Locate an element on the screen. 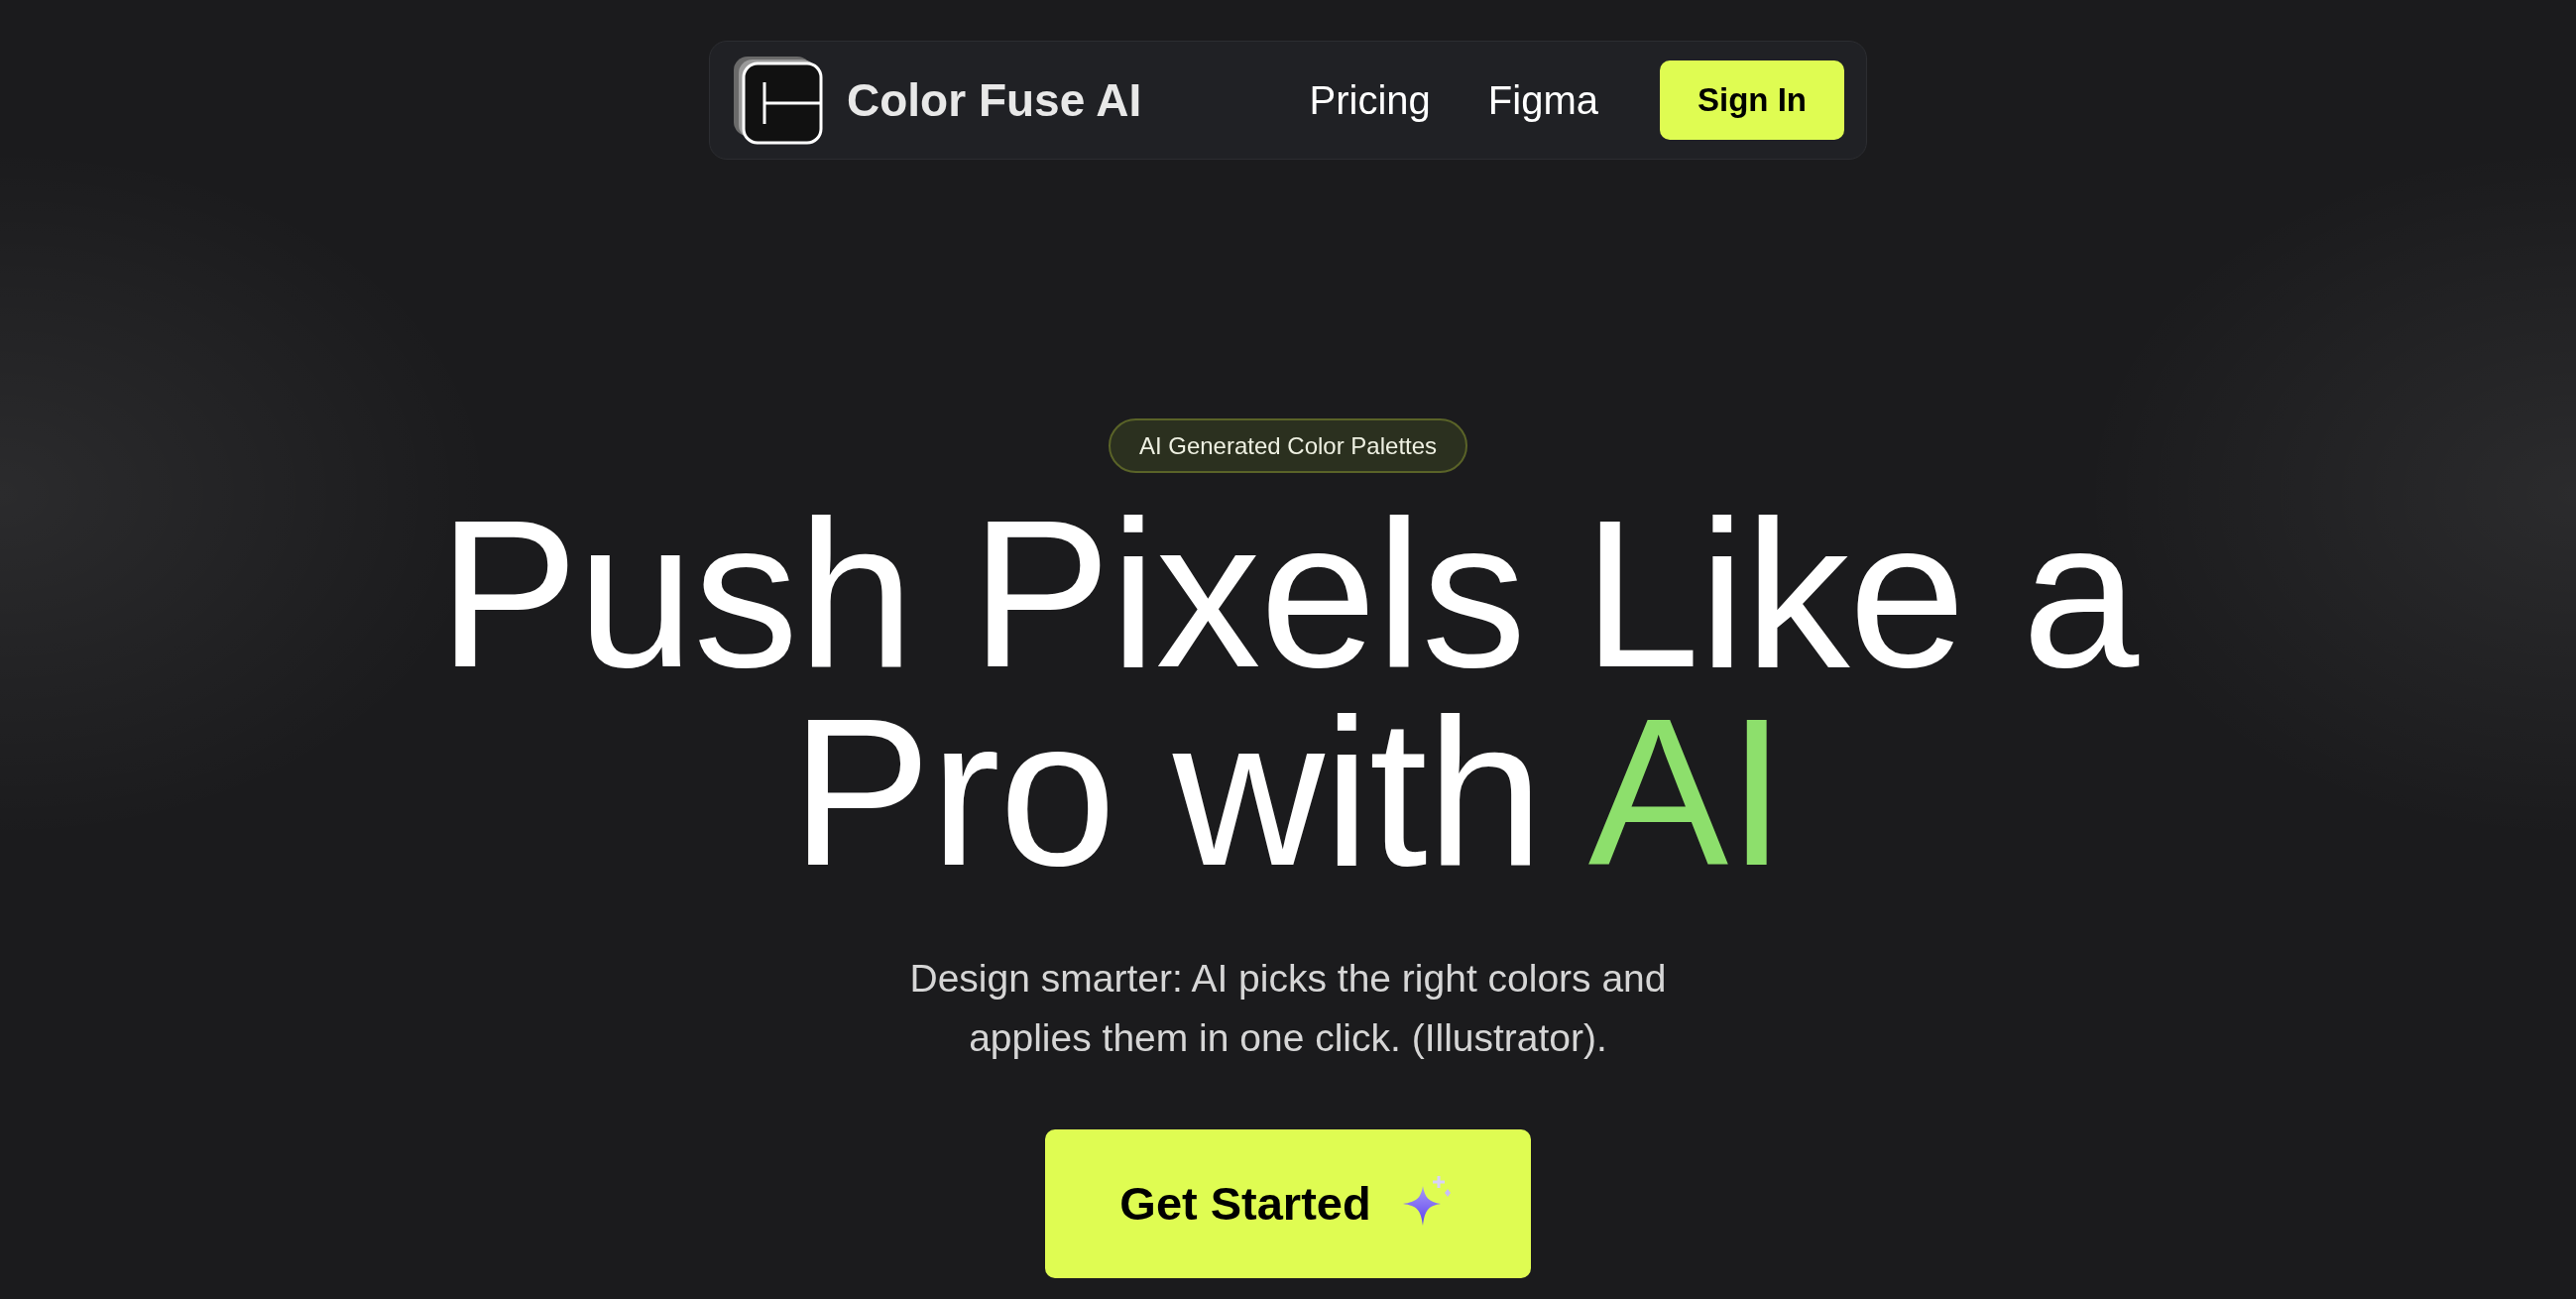 The height and width of the screenshot is (1299, 2576). logo-icon is located at coordinates (777, 100).